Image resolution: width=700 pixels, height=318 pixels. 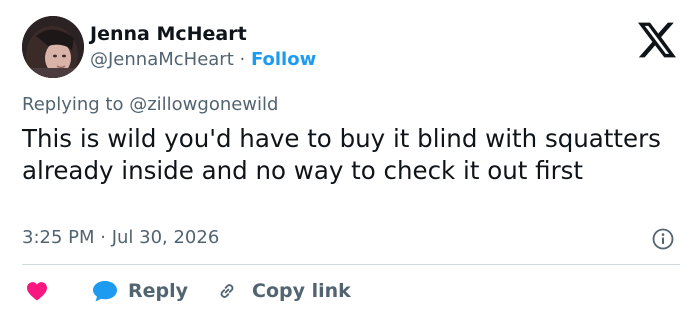 I want to click on avatar, so click(x=53, y=47).